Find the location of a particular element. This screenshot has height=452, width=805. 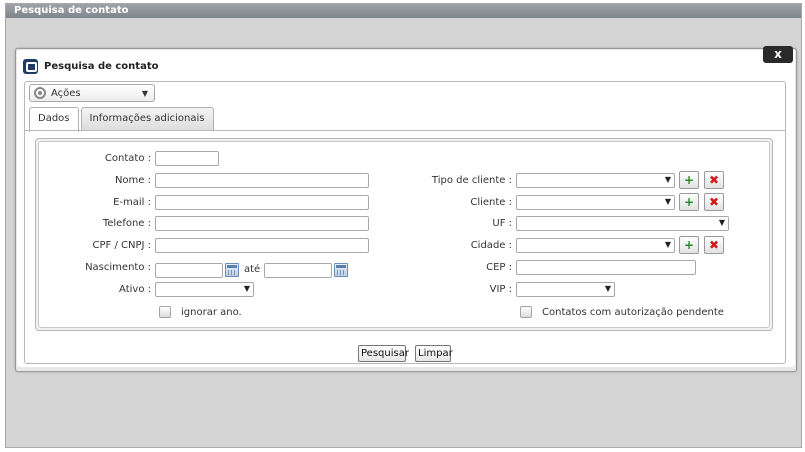

uf-label: UF : is located at coordinates (502, 223).